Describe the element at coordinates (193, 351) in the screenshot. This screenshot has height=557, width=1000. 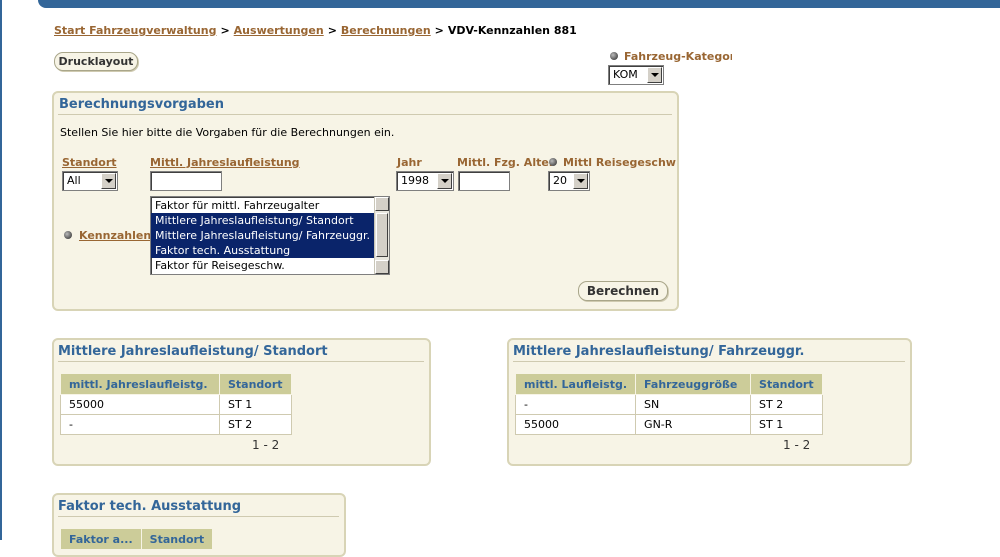
I see `panel-title: Mittlere Jahreslaufleistung/ Standort` at that location.